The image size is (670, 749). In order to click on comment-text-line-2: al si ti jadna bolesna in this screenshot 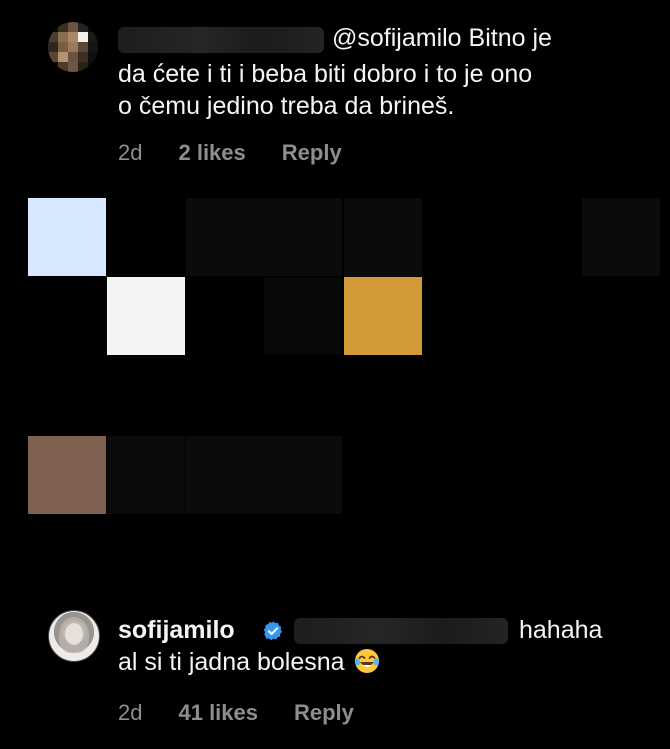, I will do `click(378, 662)`.